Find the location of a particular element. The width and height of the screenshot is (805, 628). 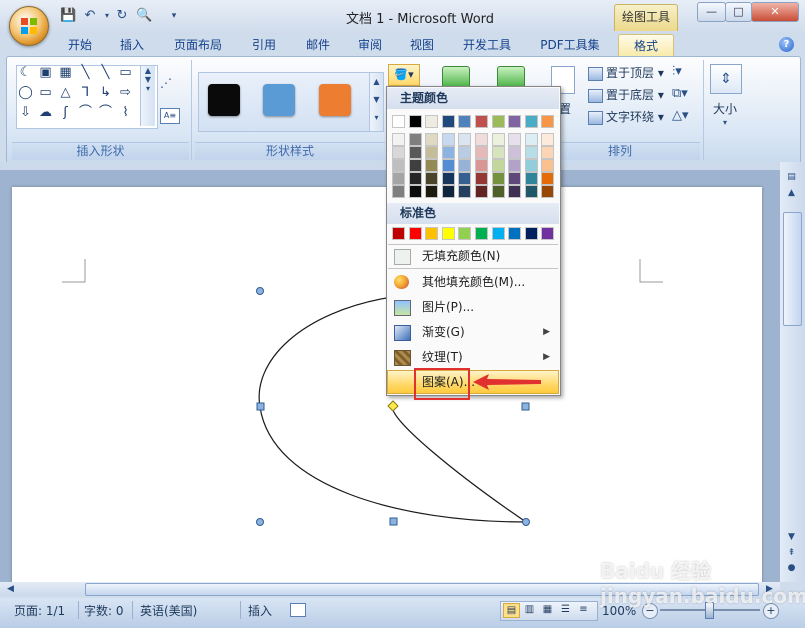

draw-textbox-icon: A≡ is located at coordinates (170, 116).